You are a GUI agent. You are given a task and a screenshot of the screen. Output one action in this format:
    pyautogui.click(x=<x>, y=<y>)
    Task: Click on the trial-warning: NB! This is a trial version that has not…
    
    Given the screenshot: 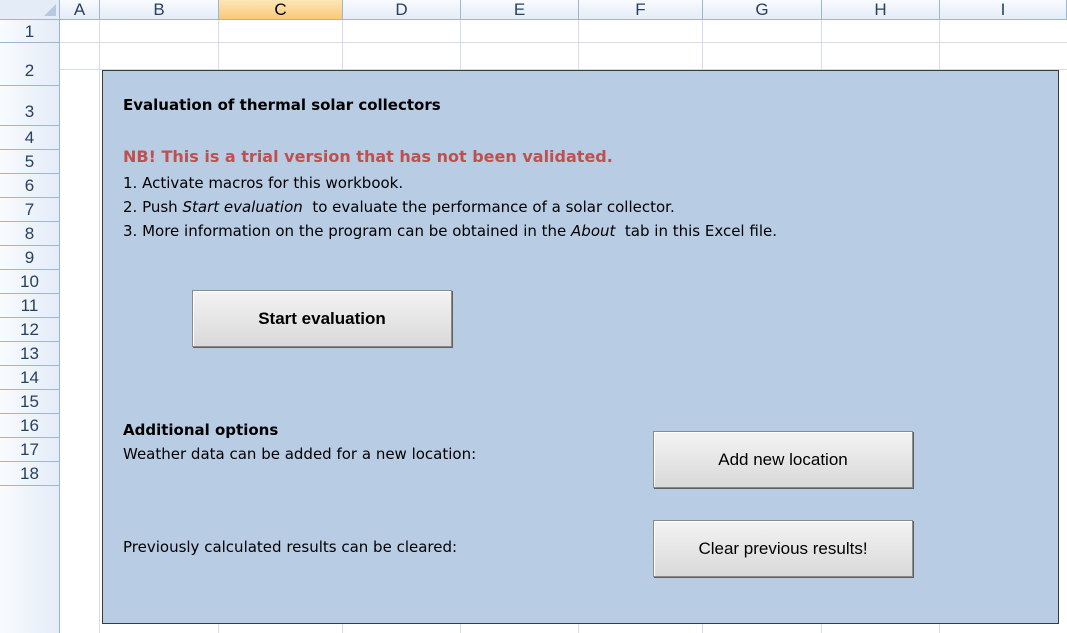 What is the action you would take?
    pyautogui.click(x=368, y=156)
    